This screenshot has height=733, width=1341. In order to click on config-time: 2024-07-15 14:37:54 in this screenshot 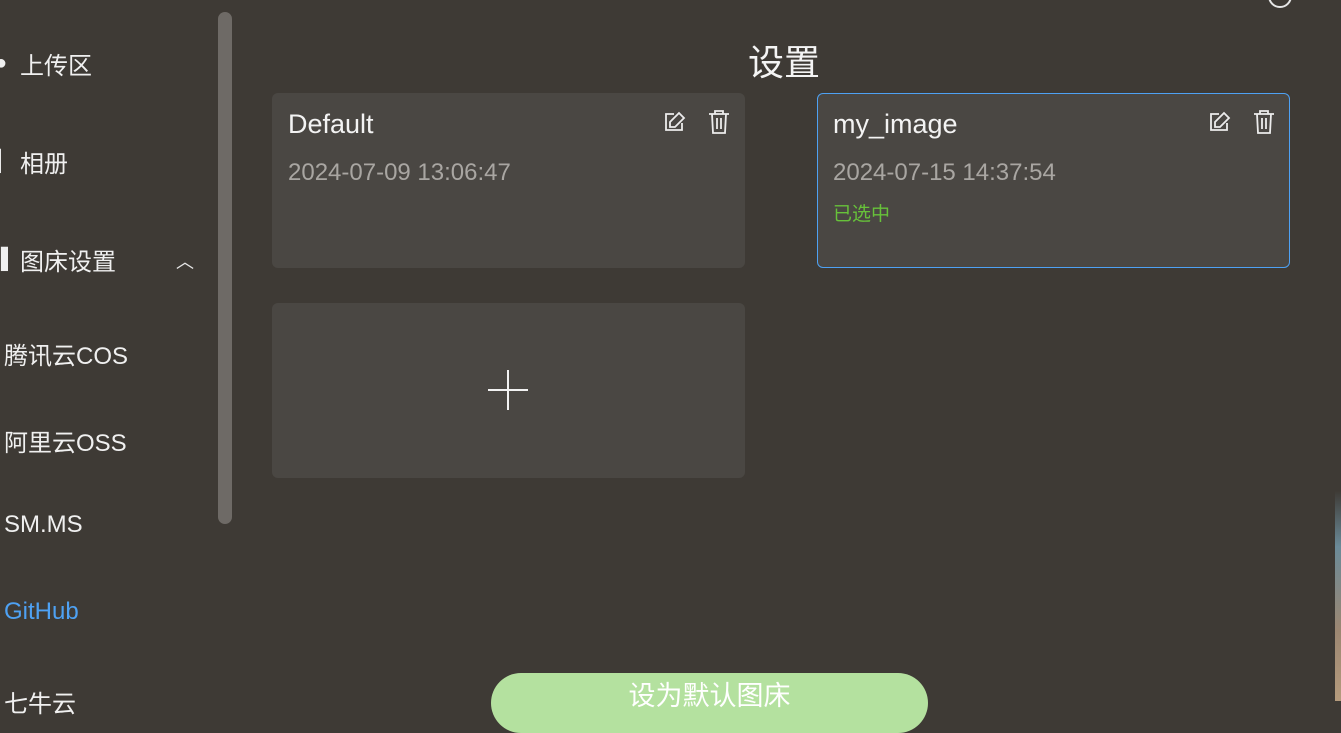, I will do `click(944, 172)`.